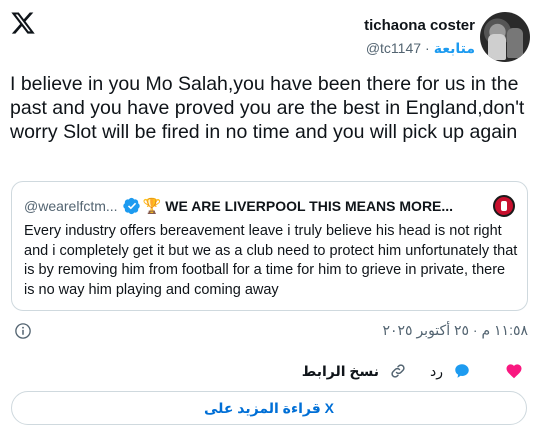 The height and width of the screenshot is (435, 545). What do you see at coordinates (462, 371) in the screenshot?
I see `reply-bubble-icon` at bounding box center [462, 371].